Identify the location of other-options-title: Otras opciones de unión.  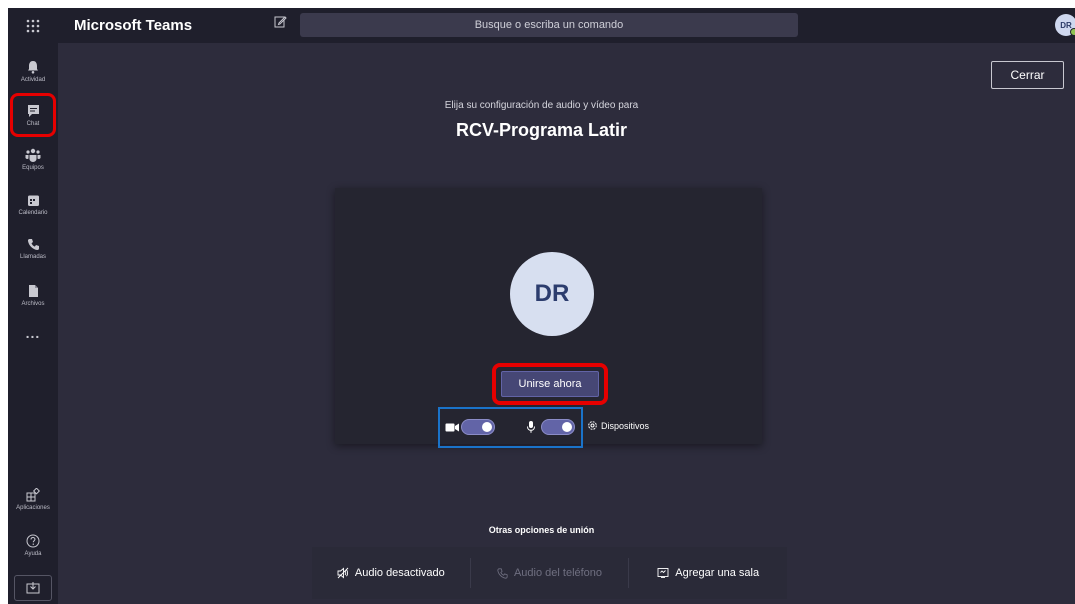
(541, 530).